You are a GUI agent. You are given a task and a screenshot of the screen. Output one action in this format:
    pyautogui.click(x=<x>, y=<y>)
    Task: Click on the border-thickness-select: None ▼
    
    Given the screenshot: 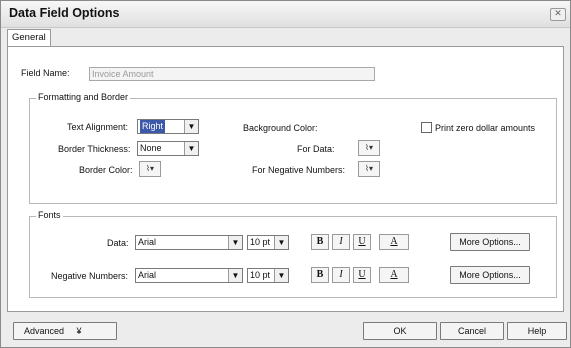 What is the action you would take?
    pyautogui.click(x=168, y=148)
    